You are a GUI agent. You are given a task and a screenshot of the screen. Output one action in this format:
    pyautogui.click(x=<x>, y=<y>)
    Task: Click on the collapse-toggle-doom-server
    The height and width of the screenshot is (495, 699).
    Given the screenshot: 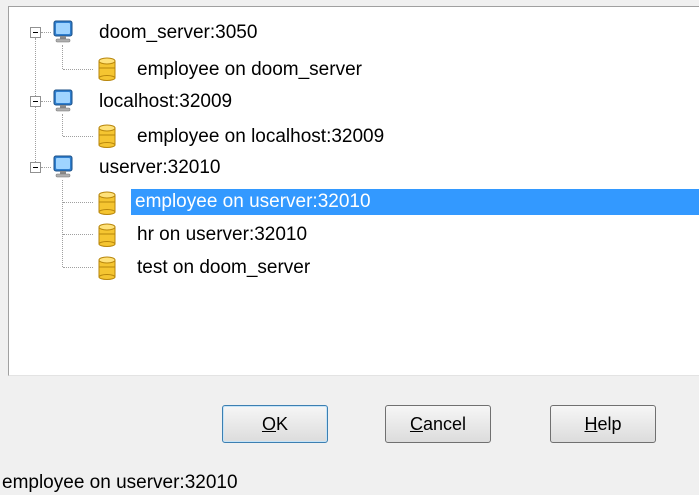 What is the action you would take?
    pyautogui.click(x=35, y=32)
    